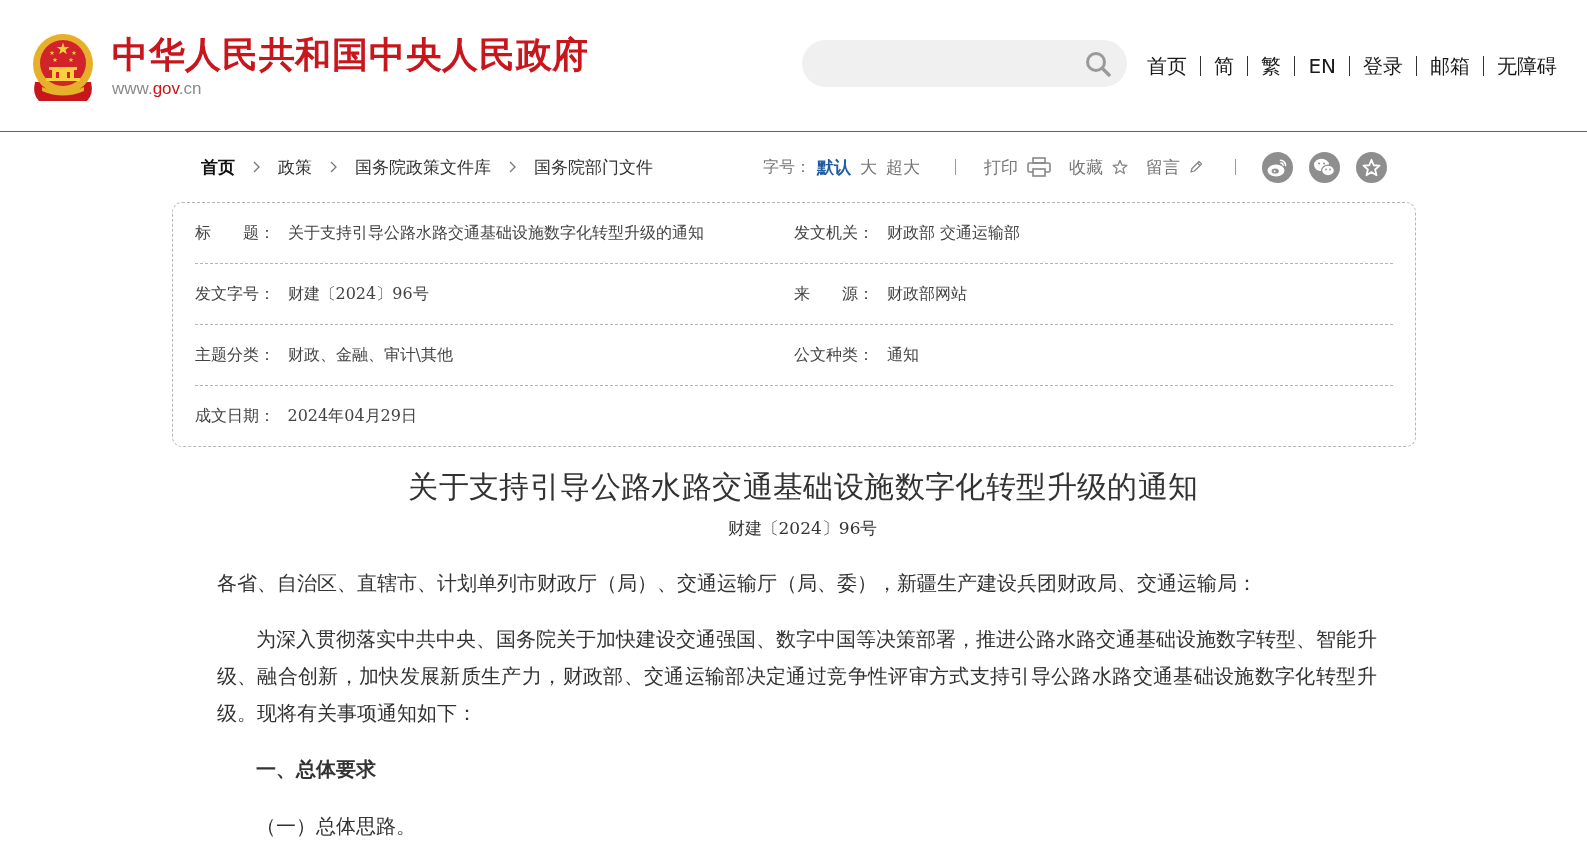  I want to click on search-icon, so click(1098, 63).